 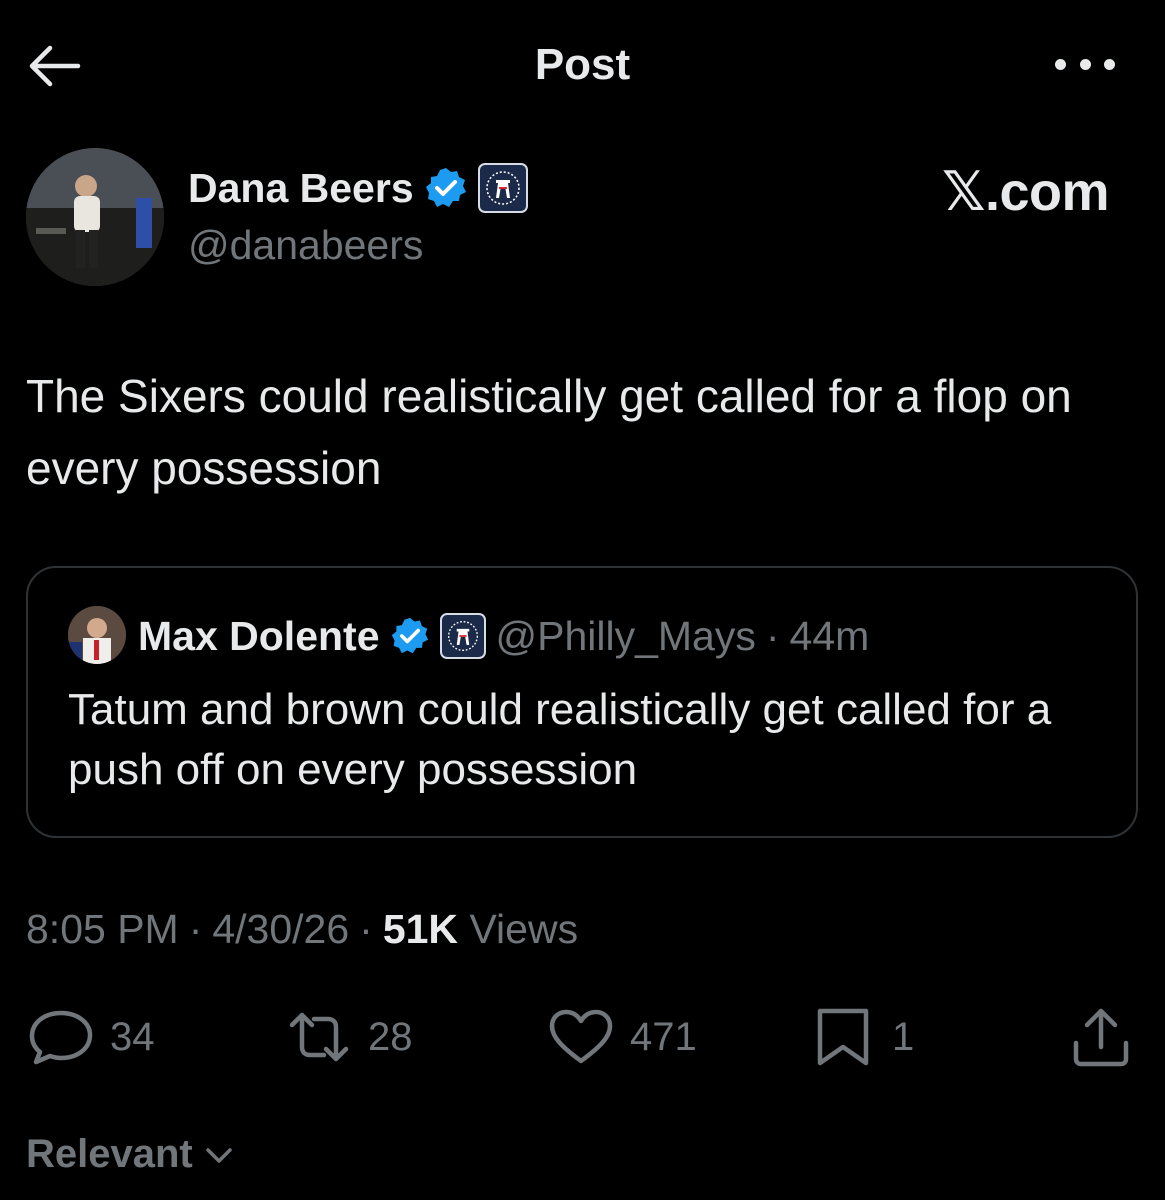 I want to click on reply-button: 34, so click(x=90, y=1037).